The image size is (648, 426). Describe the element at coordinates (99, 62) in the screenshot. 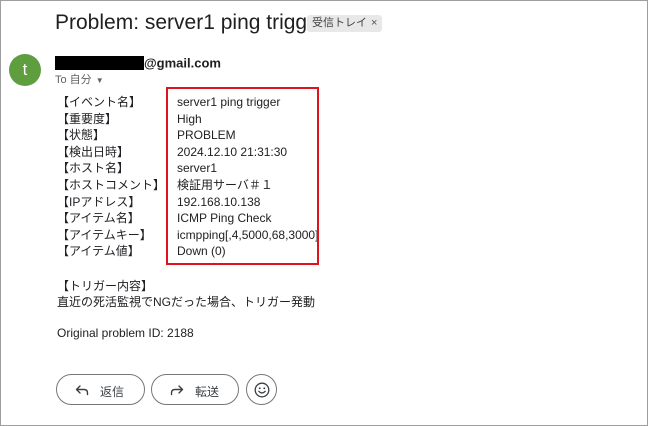

I see `redacted-sender-name` at that location.